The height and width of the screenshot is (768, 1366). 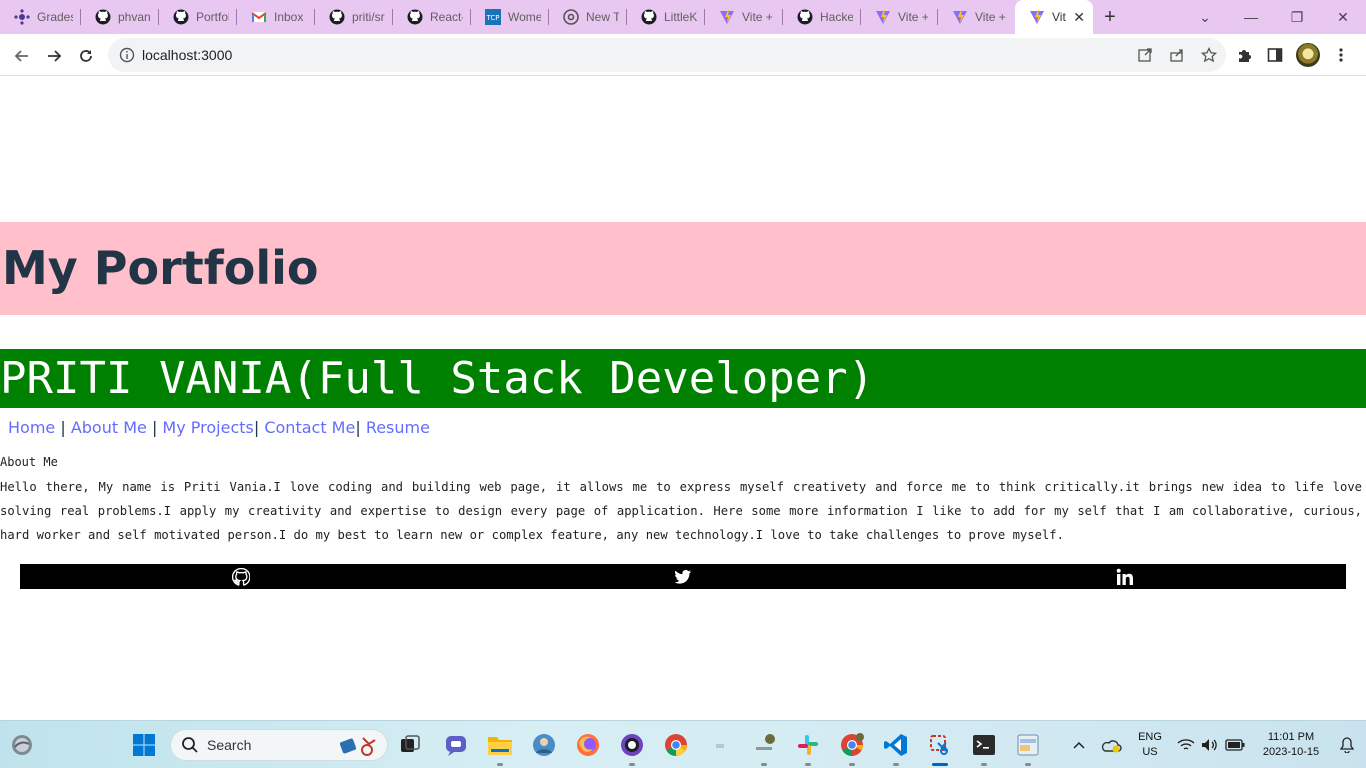 I want to click on new-tab-button: +, so click(x=1110, y=17).